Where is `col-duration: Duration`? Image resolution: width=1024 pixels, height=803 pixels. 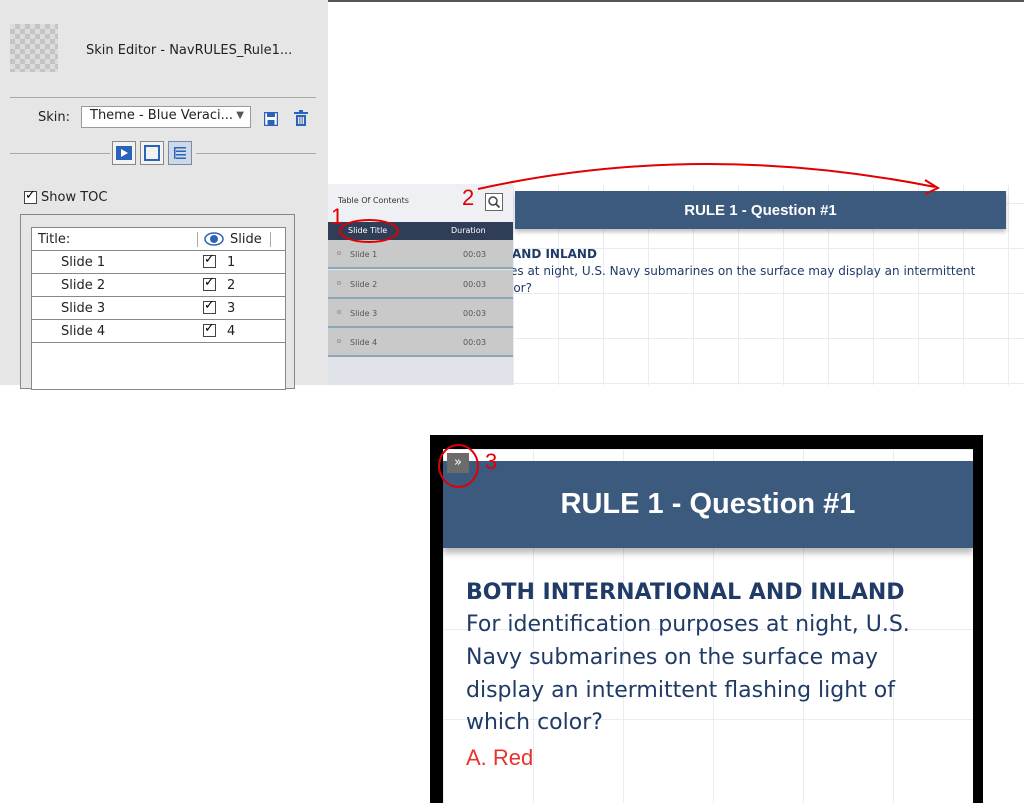 col-duration: Duration is located at coordinates (468, 230).